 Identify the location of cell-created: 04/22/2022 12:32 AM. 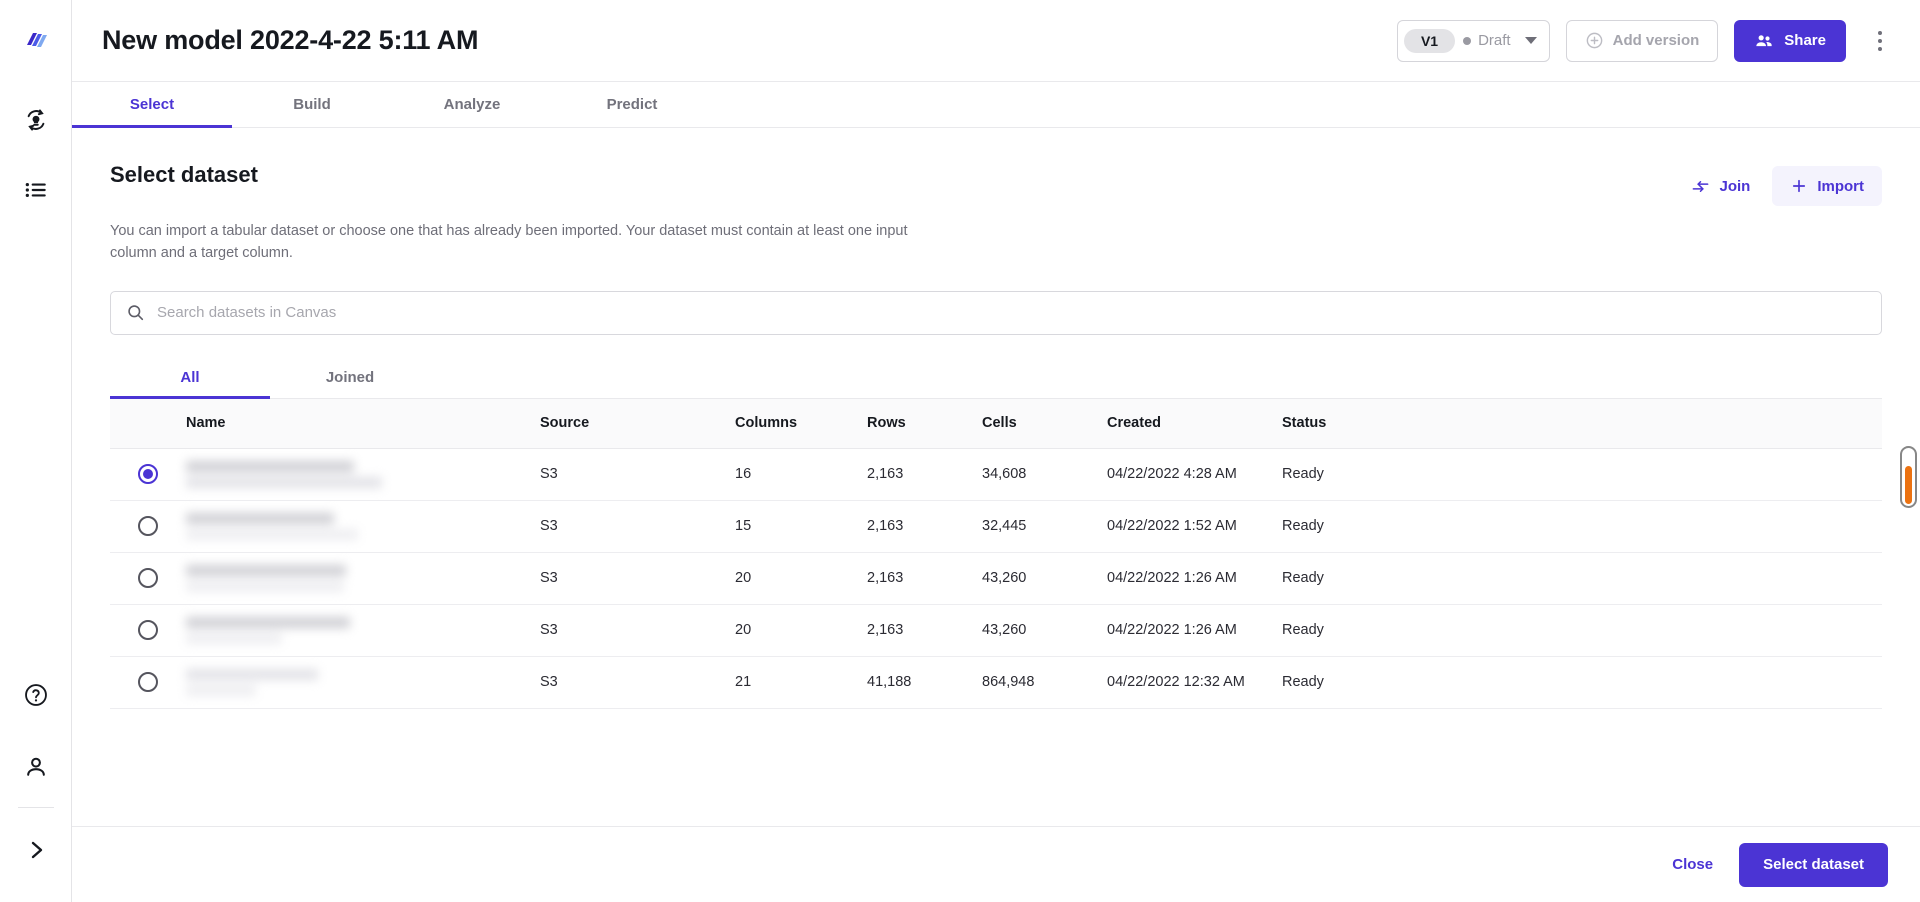
(1176, 682).